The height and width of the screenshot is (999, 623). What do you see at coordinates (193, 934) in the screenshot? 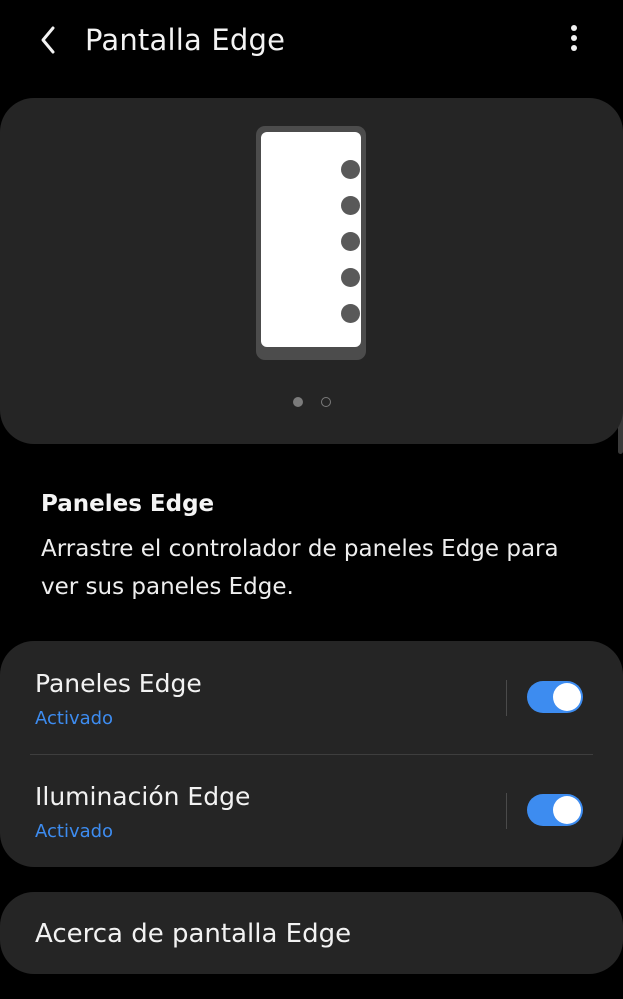
I see `about-label: Acerca de pantalla Edge` at bounding box center [193, 934].